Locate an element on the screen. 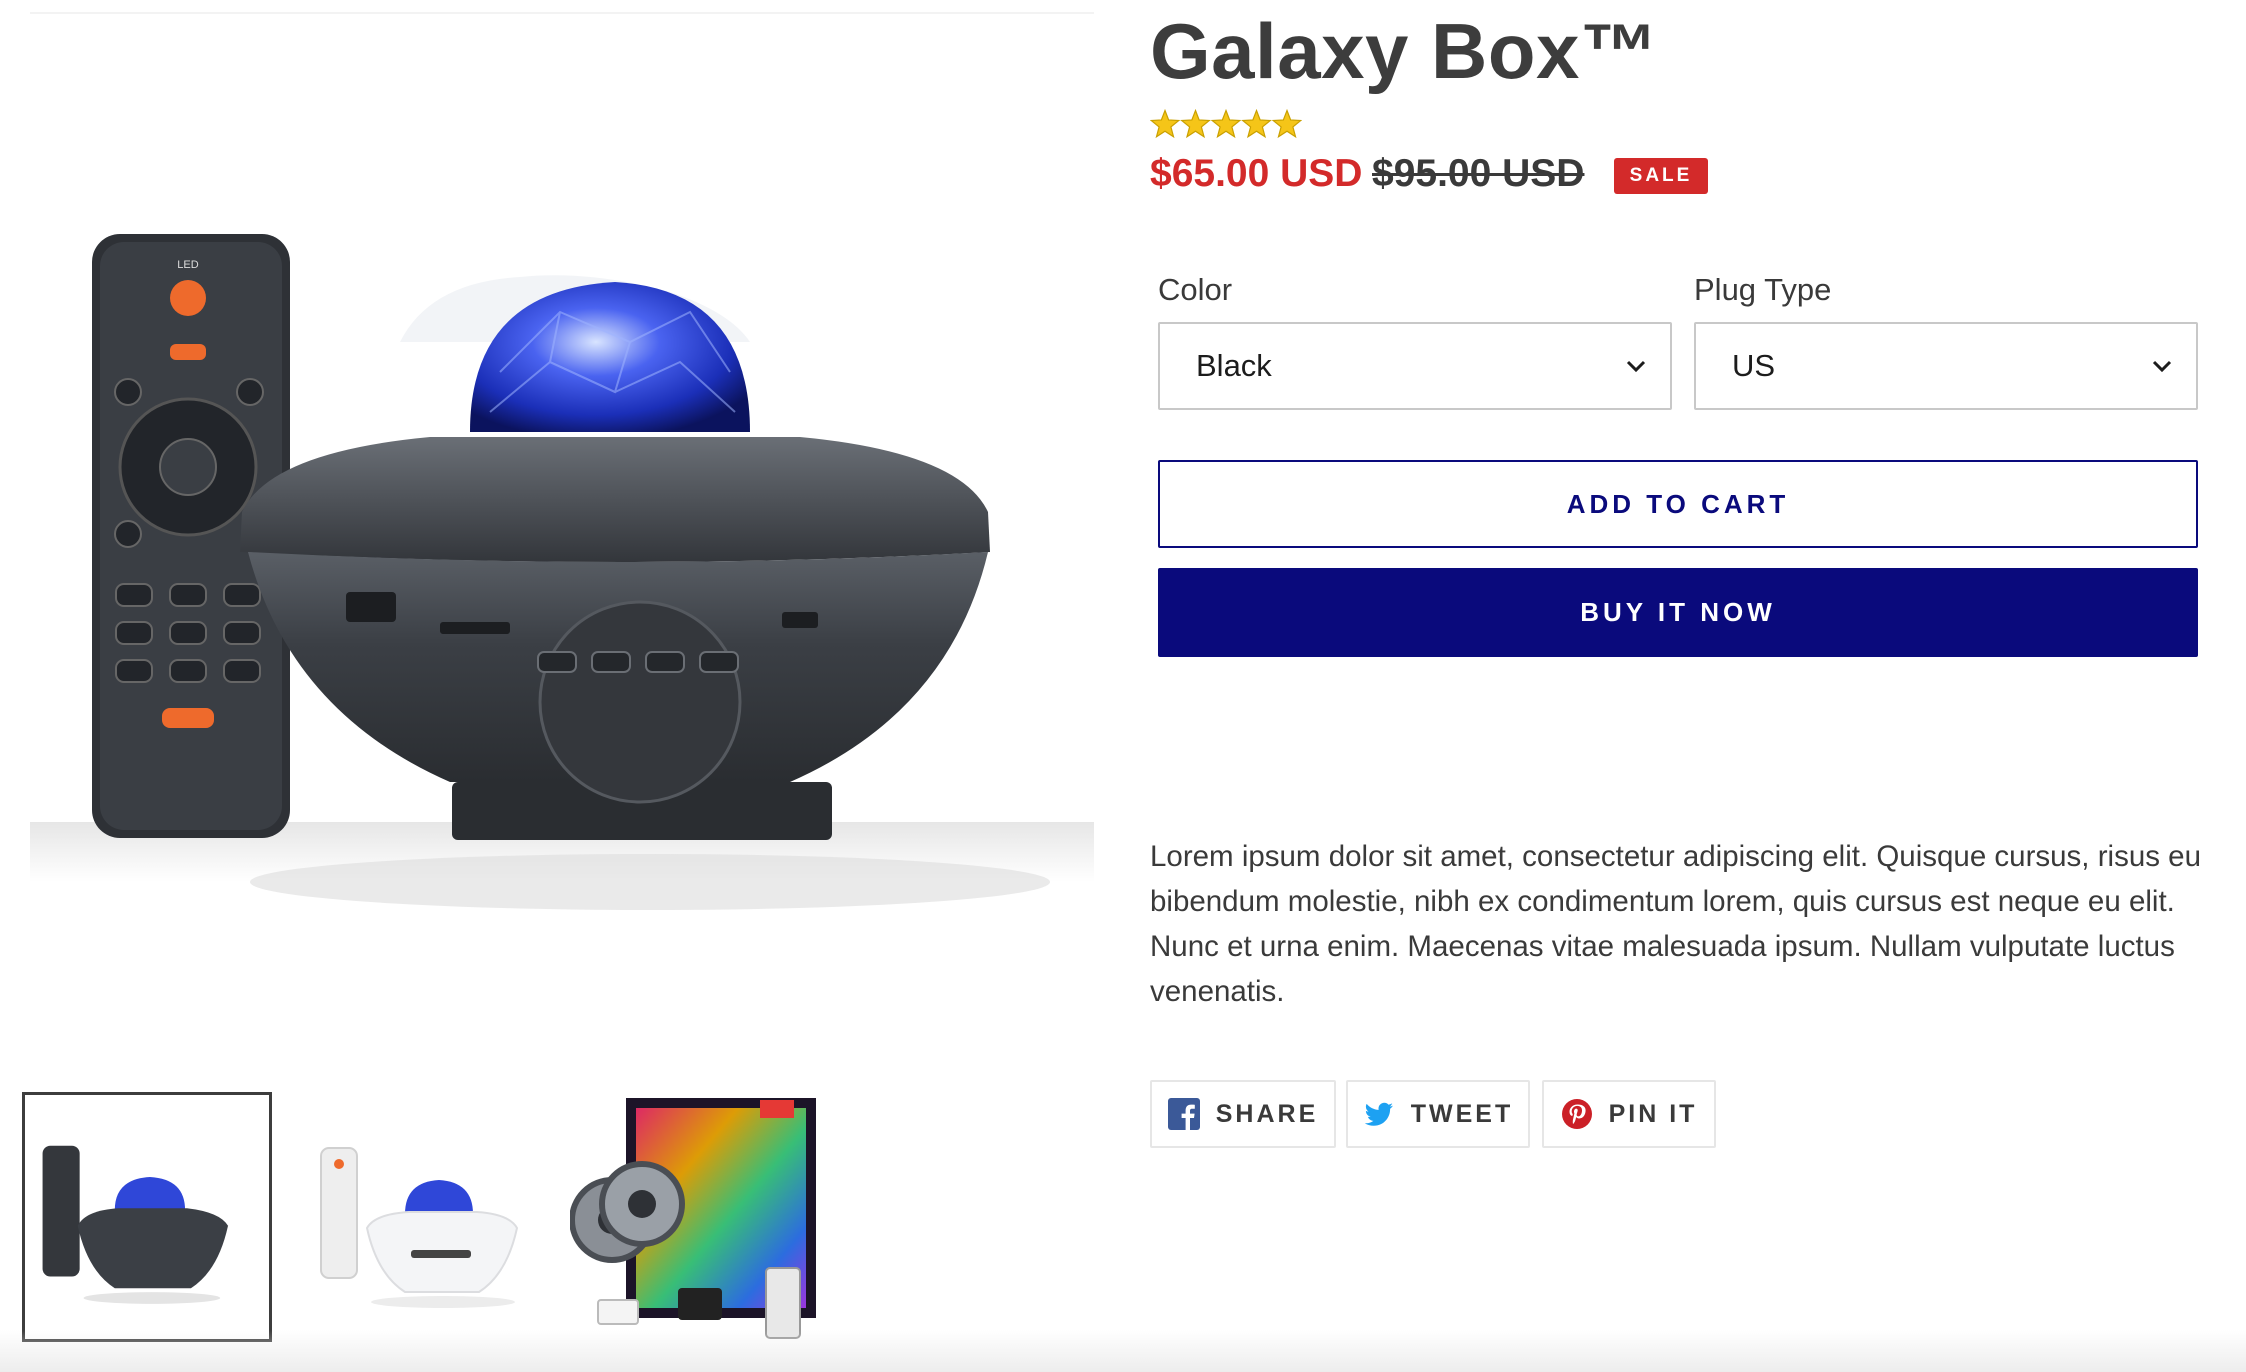  plug-type-option-label: Plug Type is located at coordinates (1763, 289).